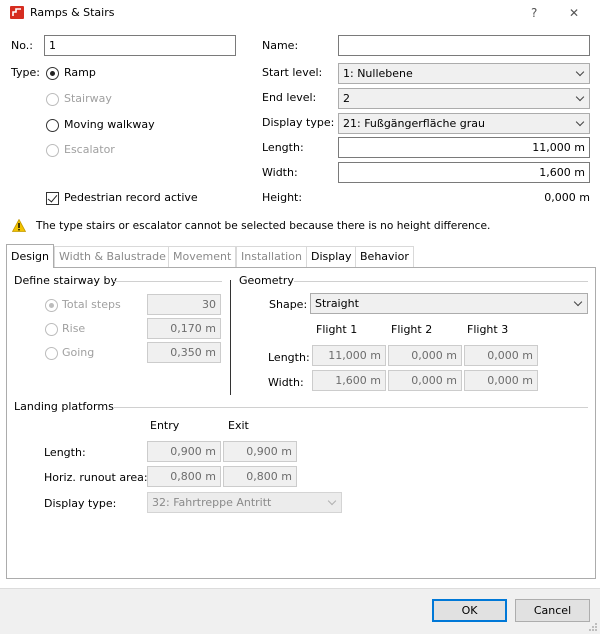 Image resolution: width=600 pixels, height=635 pixels. I want to click on shape-select: Straight, so click(449, 303).